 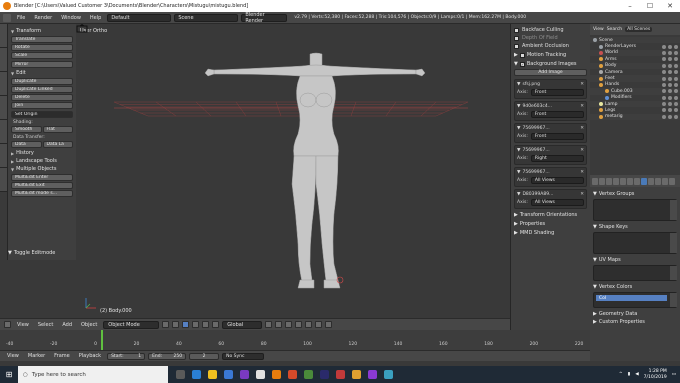 What do you see at coordinates (309, 324) in the screenshot?
I see `lock-icon` at bounding box center [309, 324].